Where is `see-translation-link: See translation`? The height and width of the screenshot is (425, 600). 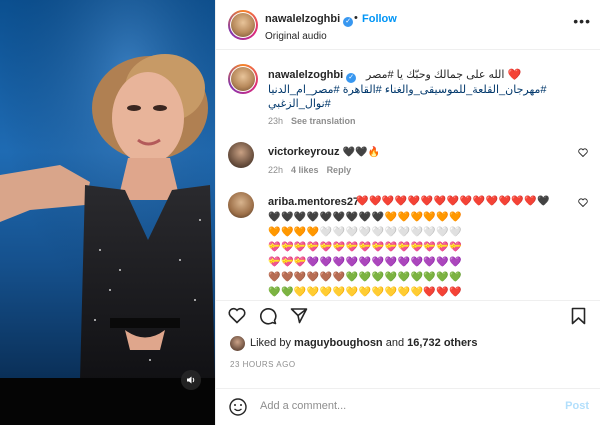
see-translation-link: See translation is located at coordinates (323, 121).